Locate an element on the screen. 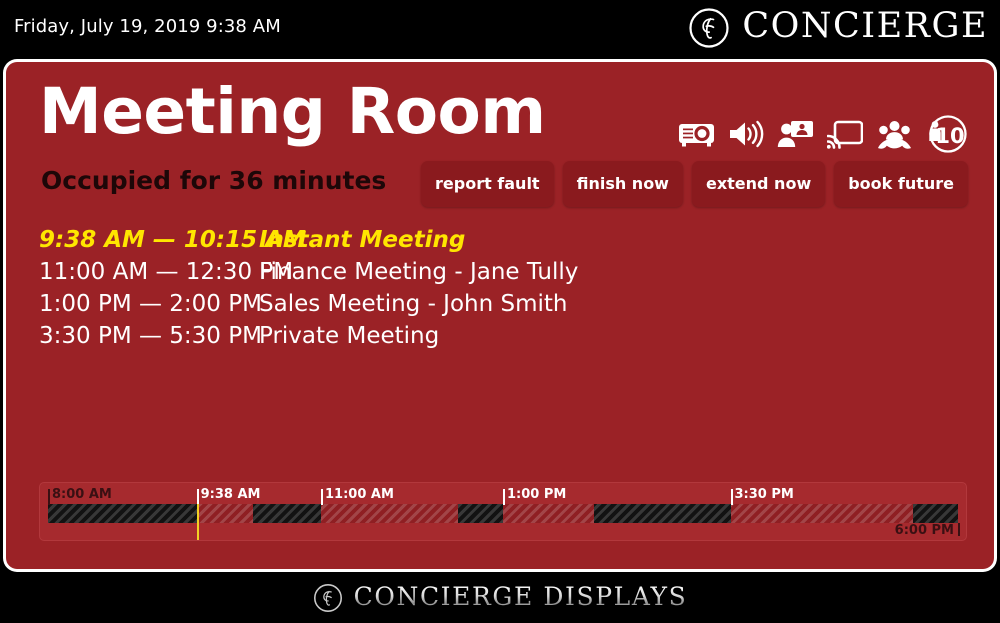 Image resolution: width=1000 pixels, height=623 pixels. booking-time: 9:38 AM — 10:15 AM is located at coordinates (172, 240).